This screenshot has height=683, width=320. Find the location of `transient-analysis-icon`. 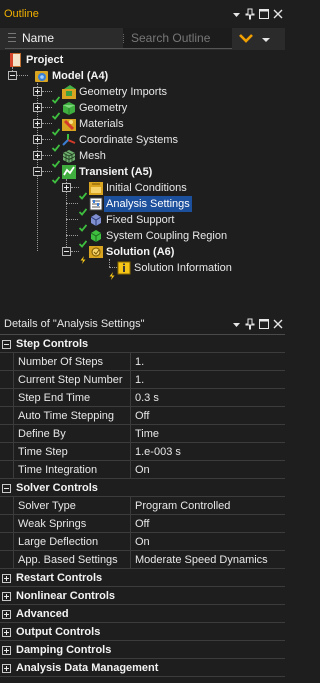

transient-analysis-icon is located at coordinates (69, 172).